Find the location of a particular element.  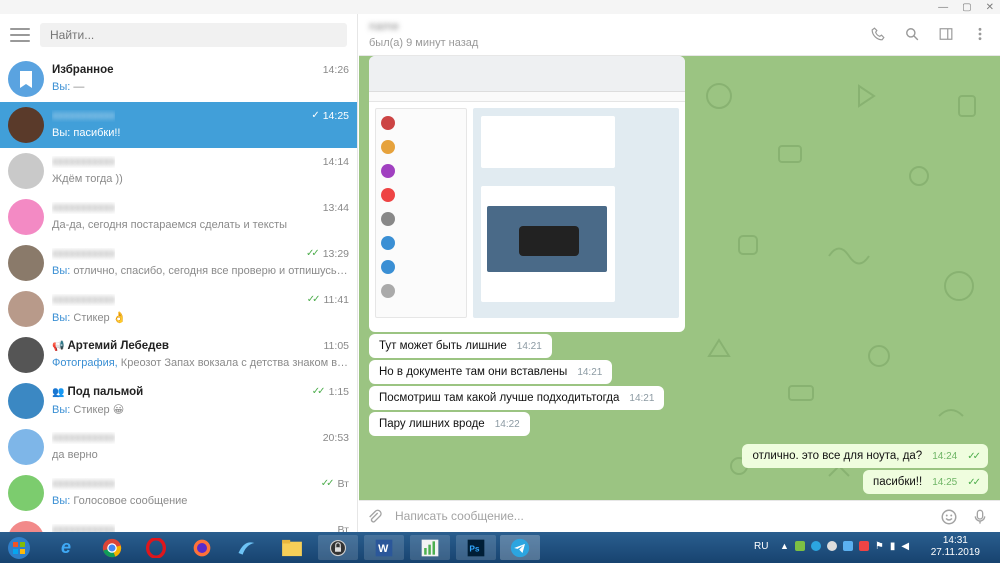

chat-name: 👥 Под пальмой is located at coordinates (98, 391).